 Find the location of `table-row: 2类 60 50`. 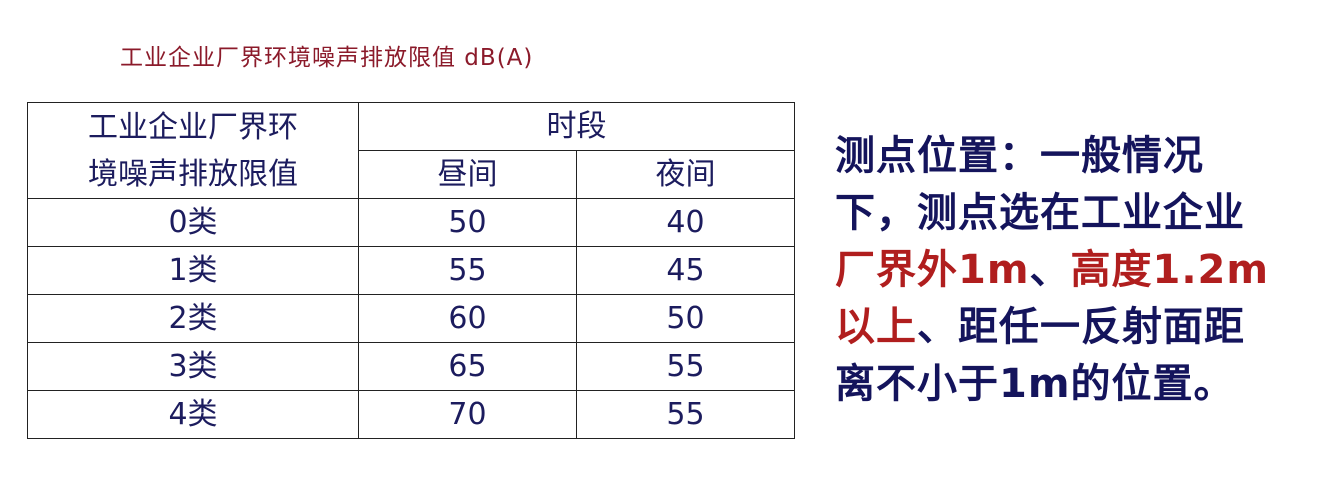

table-row: 2类 60 50 is located at coordinates (411, 318).